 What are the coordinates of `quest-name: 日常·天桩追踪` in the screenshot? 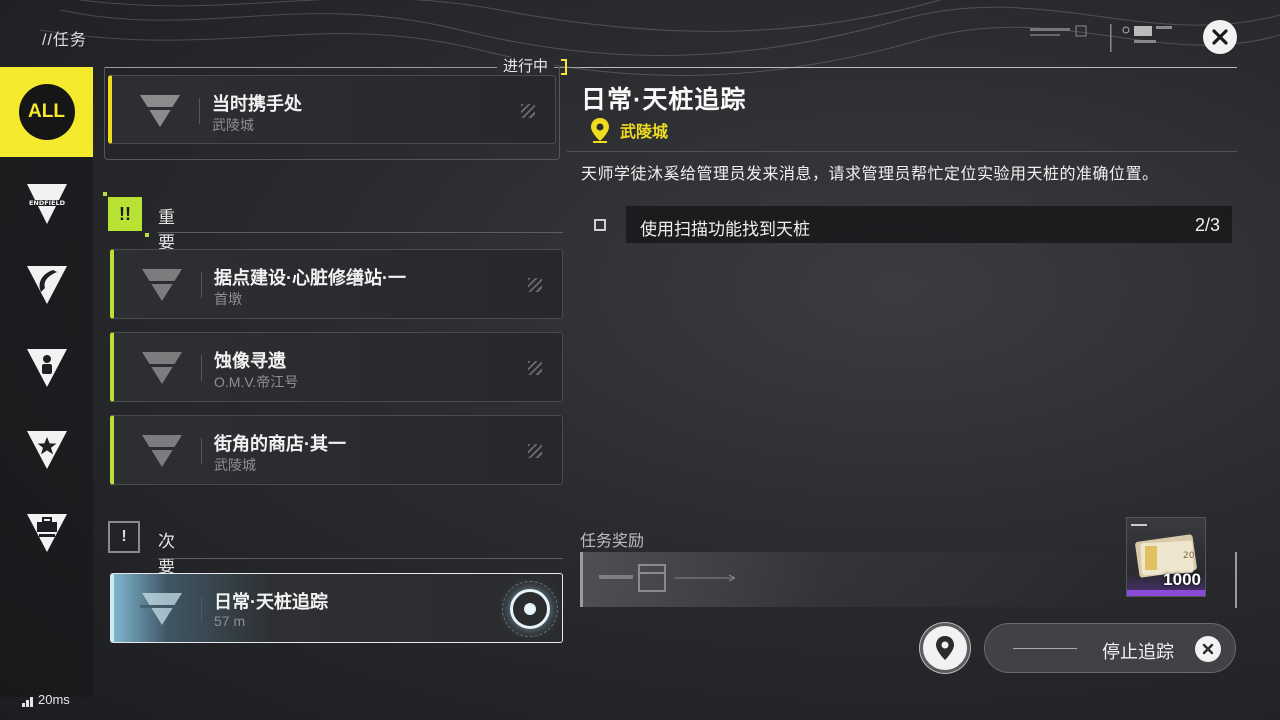 It's located at (271, 602).